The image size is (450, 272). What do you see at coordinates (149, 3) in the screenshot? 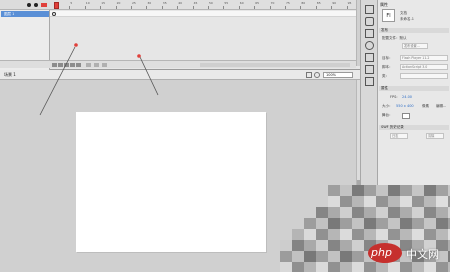
I see `ruler-tick-label: 30` at bounding box center [149, 3].